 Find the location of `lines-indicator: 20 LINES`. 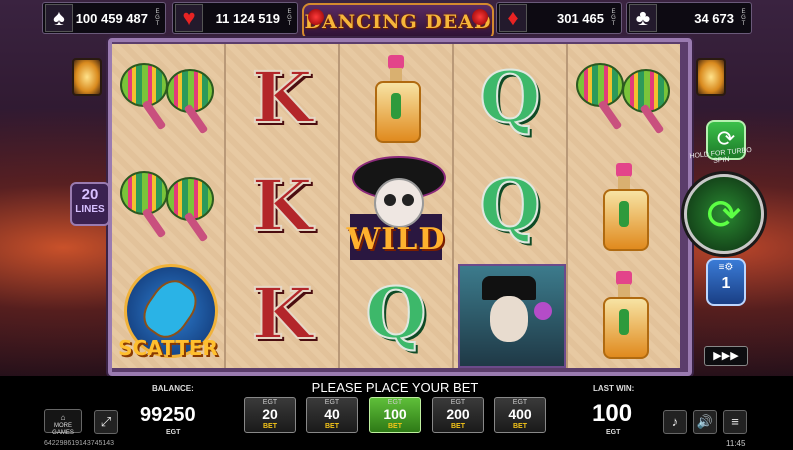

lines-indicator: 20 LINES is located at coordinates (90, 204).